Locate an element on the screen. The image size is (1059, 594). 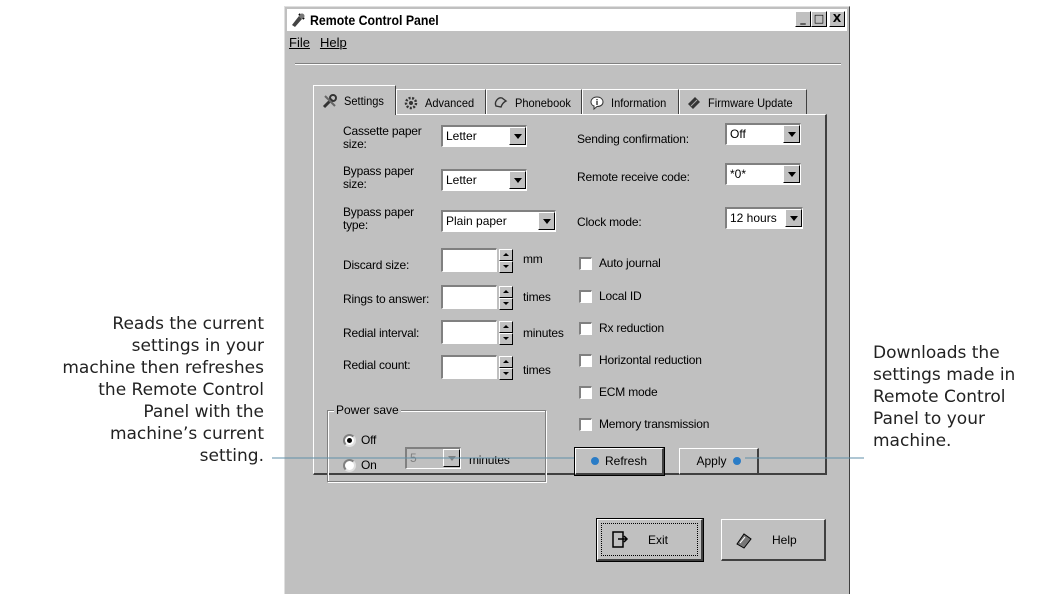
local-id-label: Local ID is located at coordinates (620, 296).